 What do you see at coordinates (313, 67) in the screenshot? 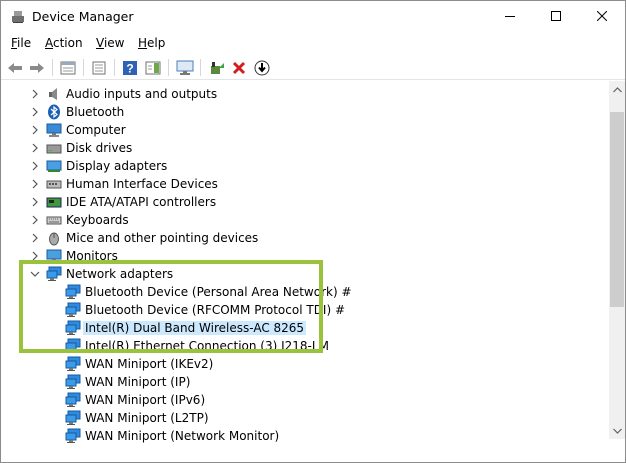
I see `toolbar: ?` at bounding box center [313, 67].